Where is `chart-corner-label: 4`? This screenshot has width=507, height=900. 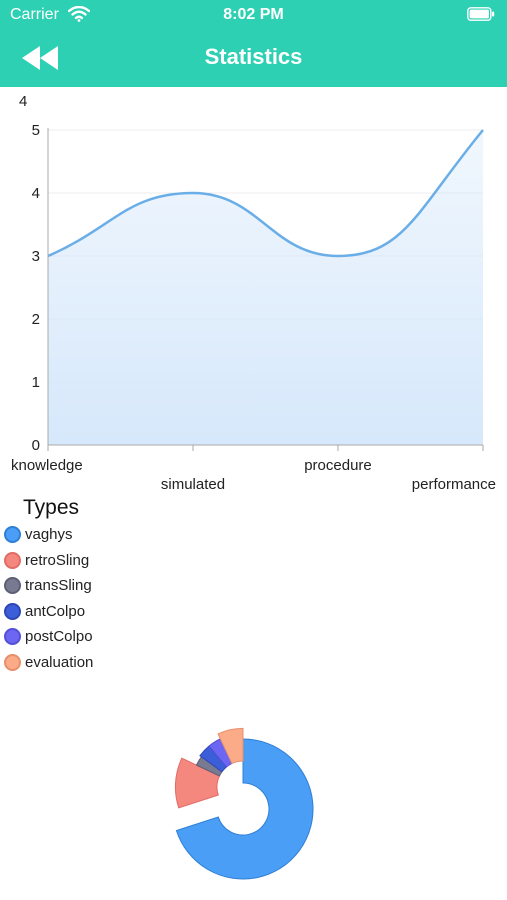 chart-corner-label: 4 is located at coordinates (23, 101).